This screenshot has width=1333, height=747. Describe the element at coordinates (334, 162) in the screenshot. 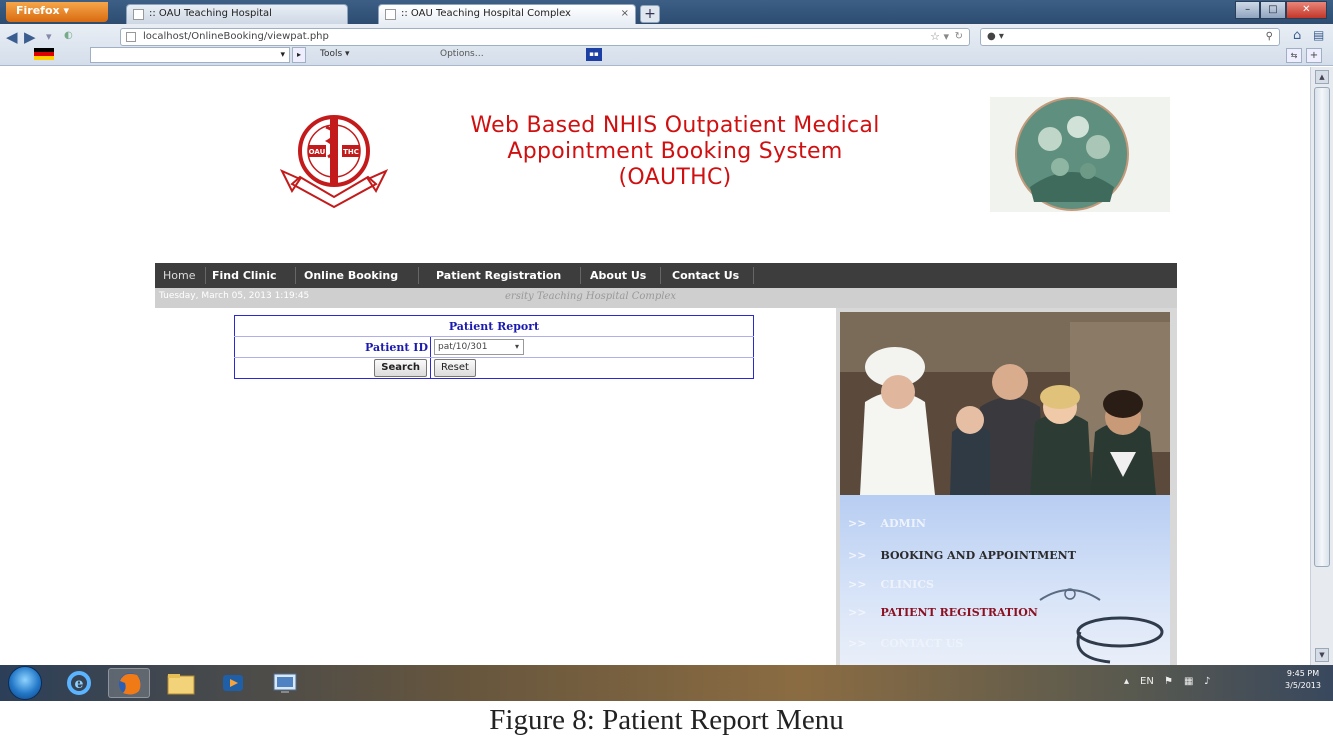

I see `oauthc-logo: OAU THC` at that location.